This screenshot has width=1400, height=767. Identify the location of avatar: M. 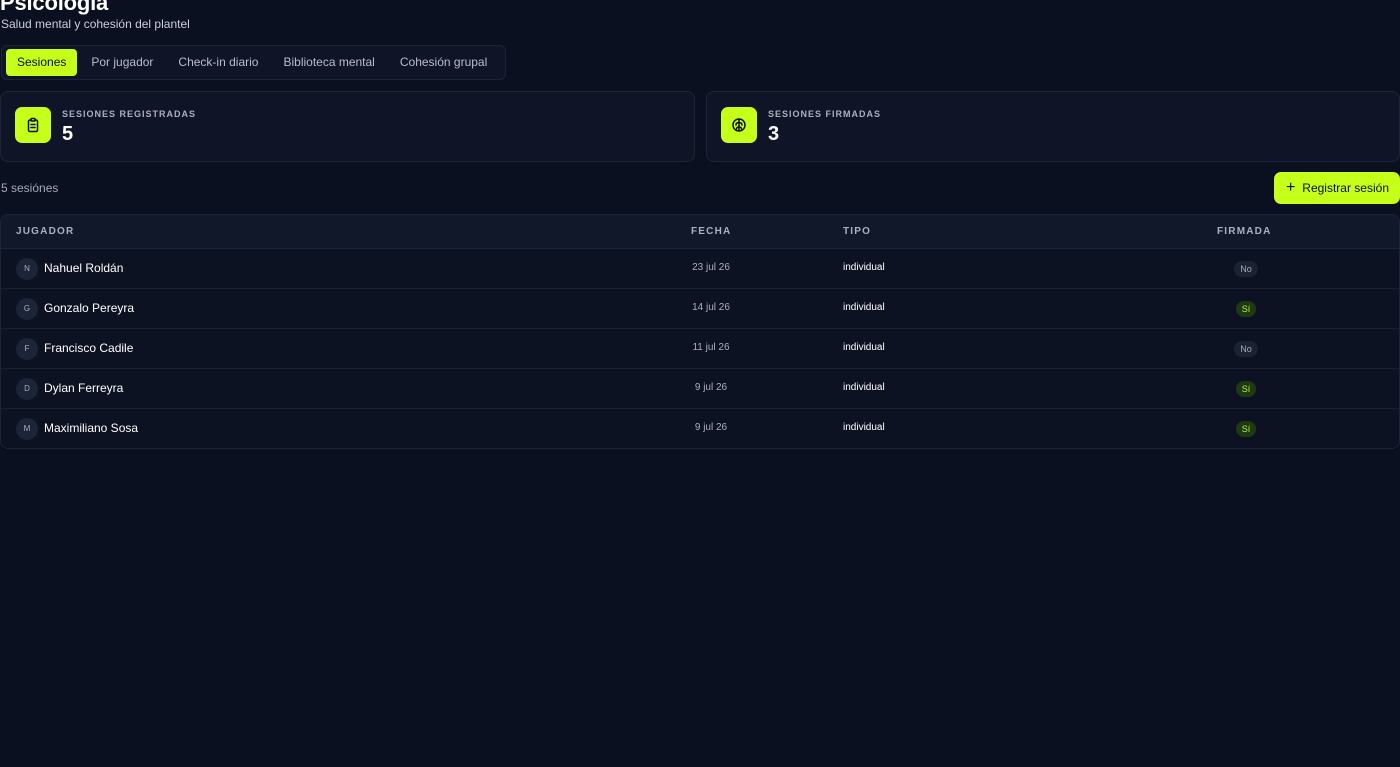
(27, 429).